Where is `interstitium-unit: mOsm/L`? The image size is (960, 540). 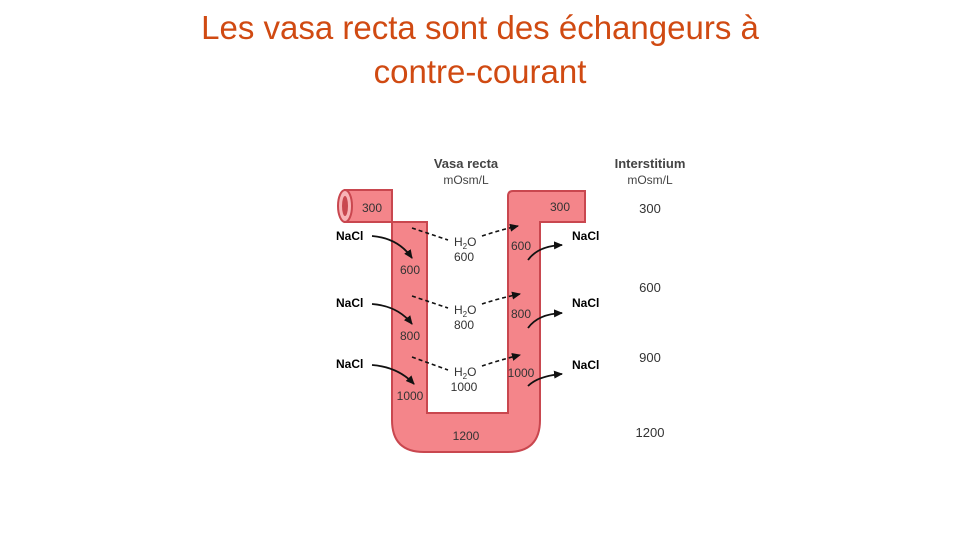
interstitium-unit: mOsm/L is located at coordinates (650, 180).